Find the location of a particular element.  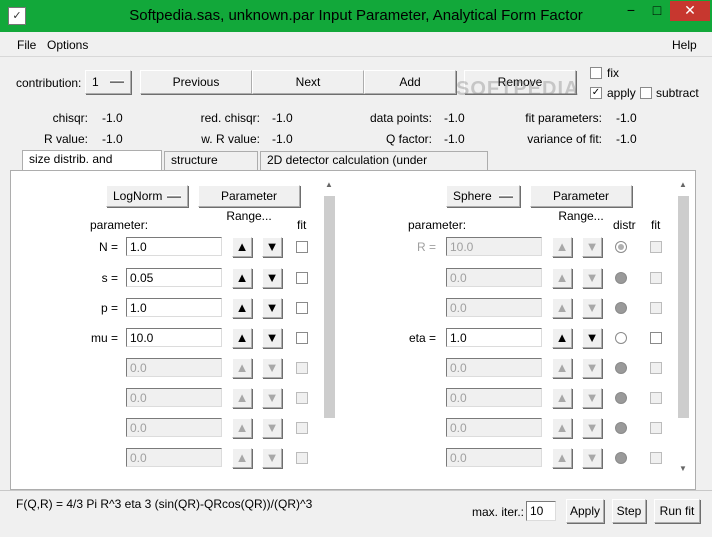

left-scrollbar: ▲ is located at coordinates (329, 330).